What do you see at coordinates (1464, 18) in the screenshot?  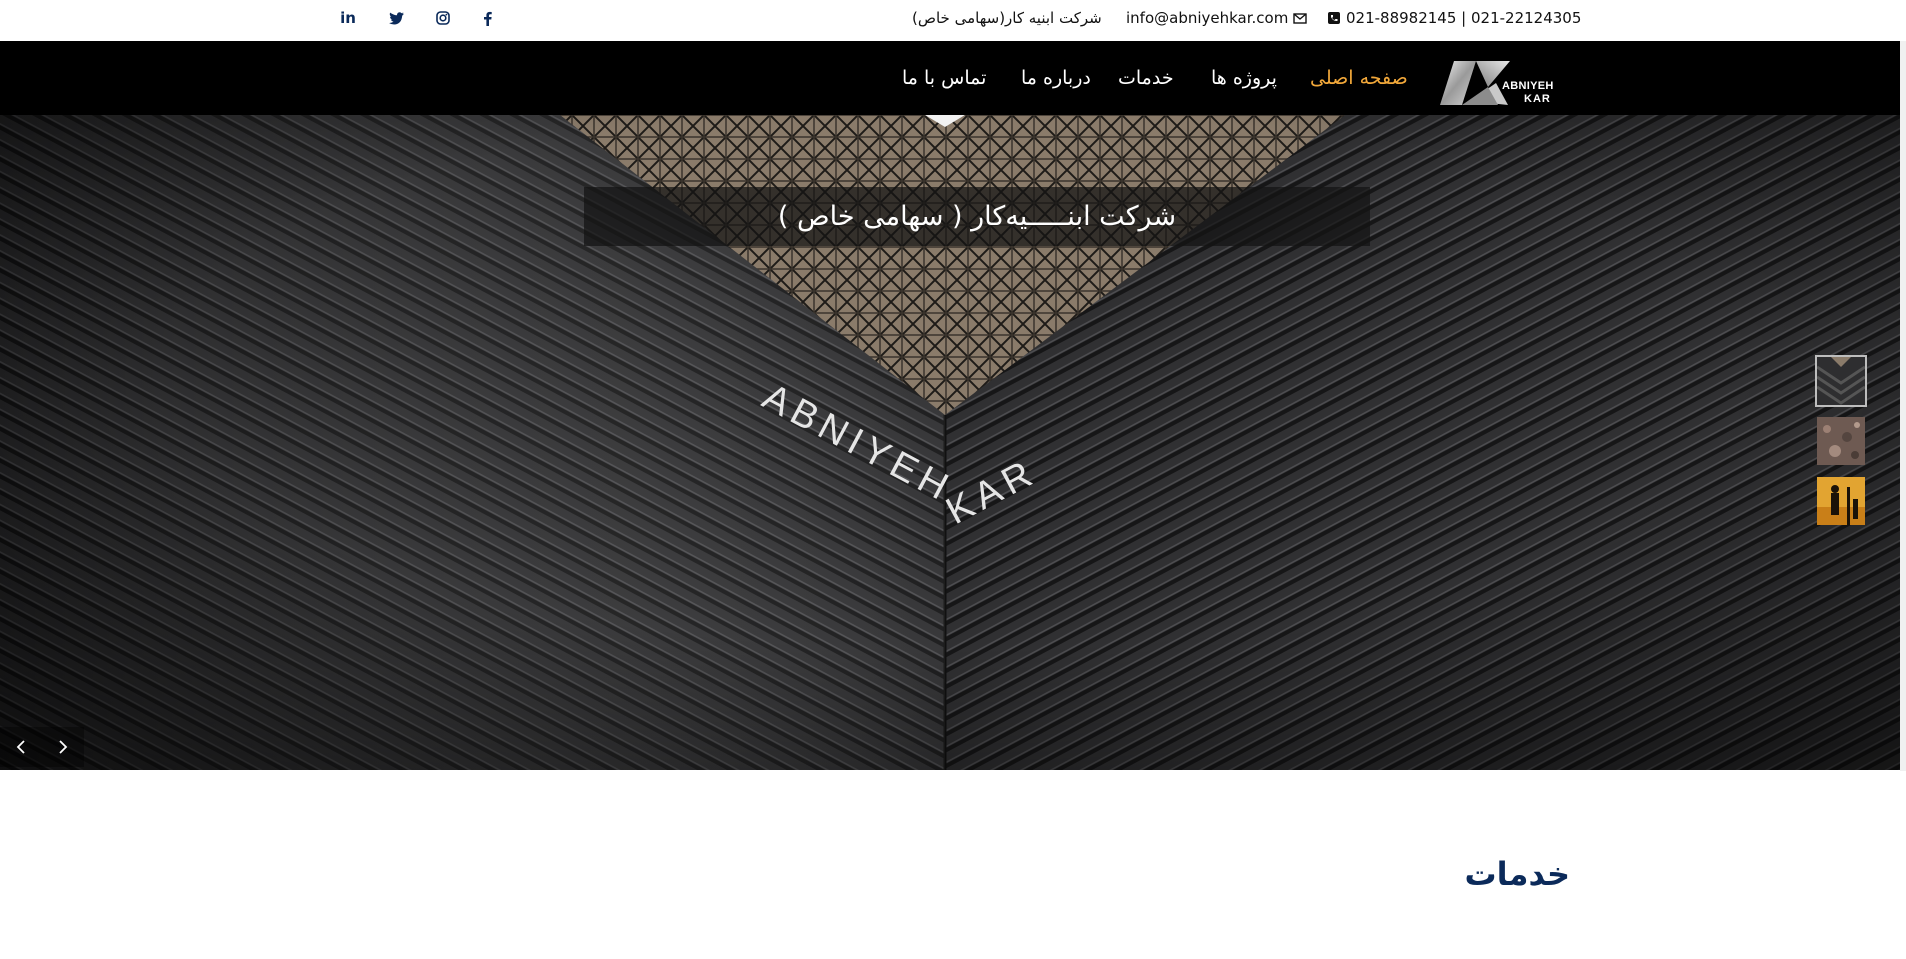 I see `phone-text: 021-88982145 | 021-22124305` at bounding box center [1464, 18].